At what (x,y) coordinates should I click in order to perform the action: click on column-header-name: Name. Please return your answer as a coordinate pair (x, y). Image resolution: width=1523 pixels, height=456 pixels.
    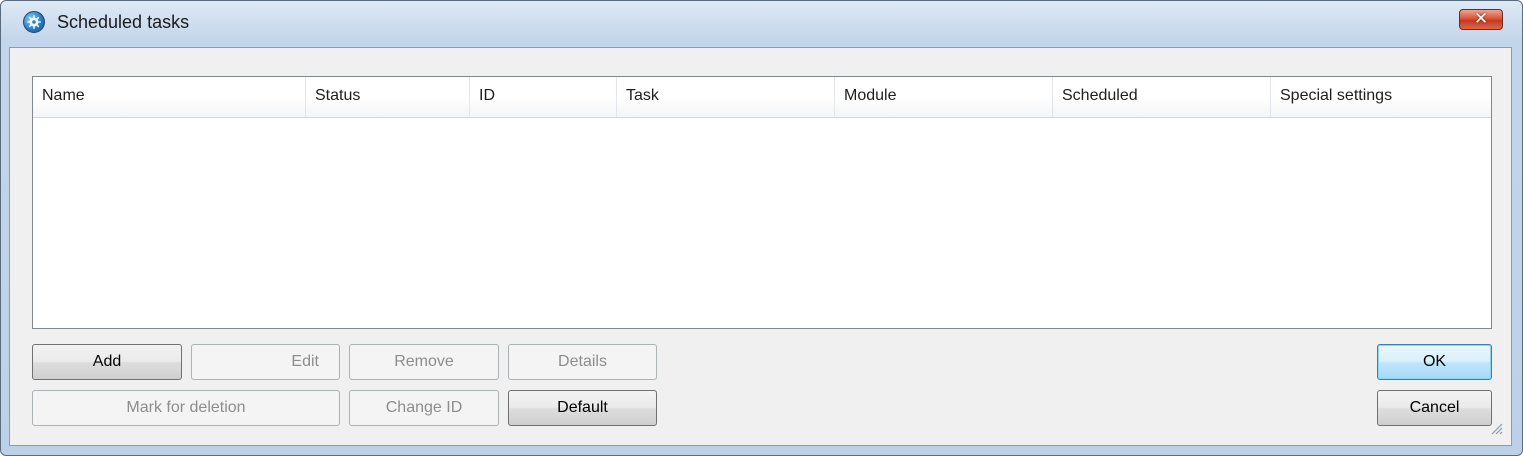
    Looking at the image, I should click on (169, 97).